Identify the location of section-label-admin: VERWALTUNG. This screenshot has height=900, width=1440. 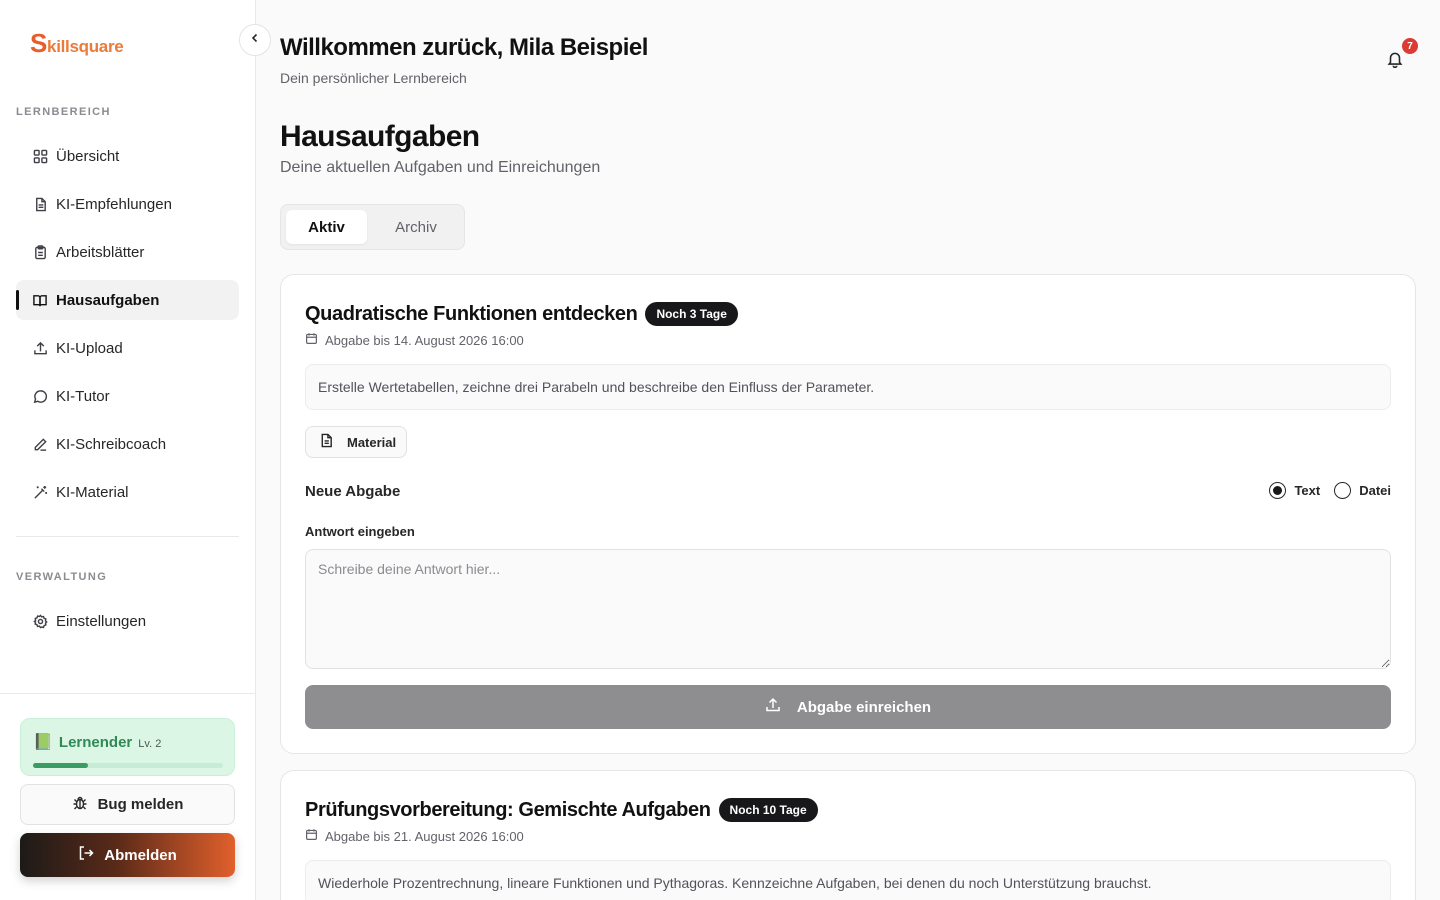
(62, 577).